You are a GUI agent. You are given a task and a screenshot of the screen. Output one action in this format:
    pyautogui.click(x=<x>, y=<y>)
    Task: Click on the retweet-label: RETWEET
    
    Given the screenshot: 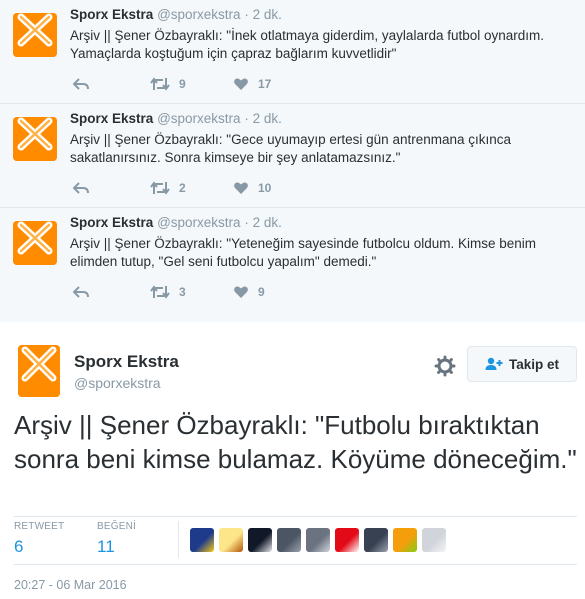 What is the action you would take?
    pyautogui.click(x=39, y=526)
    